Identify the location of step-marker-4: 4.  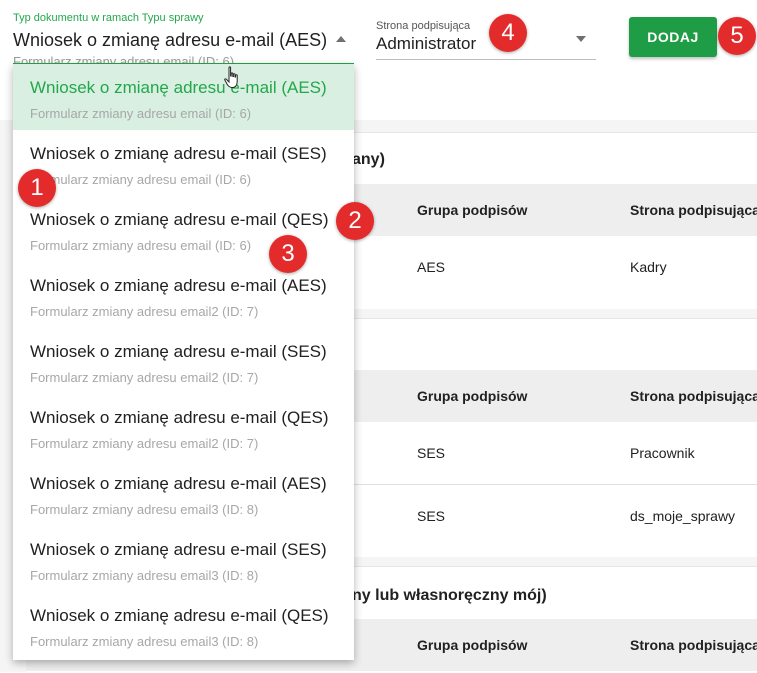
(508, 33).